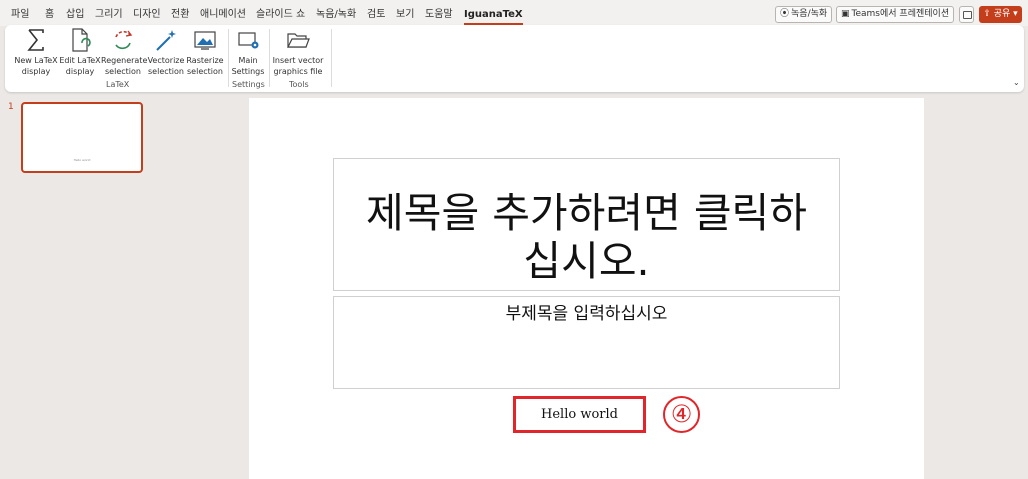 This screenshot has height=479, width=1028. Describe the element at coordinates (586, 261) in the screenshot. I see `title-line-2: 십시오.` at that location.